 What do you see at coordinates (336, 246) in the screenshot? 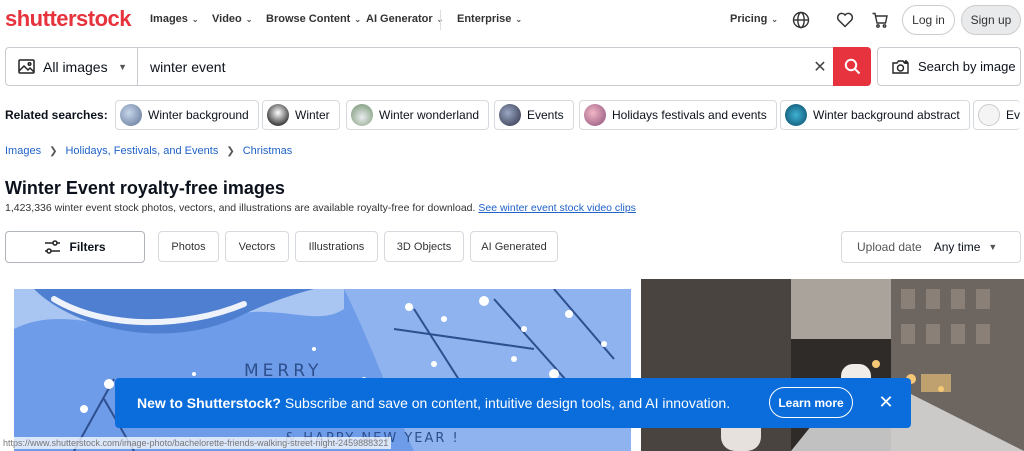
I see `filter-illustrations: Illustrations` at bounding box center [336, 246].